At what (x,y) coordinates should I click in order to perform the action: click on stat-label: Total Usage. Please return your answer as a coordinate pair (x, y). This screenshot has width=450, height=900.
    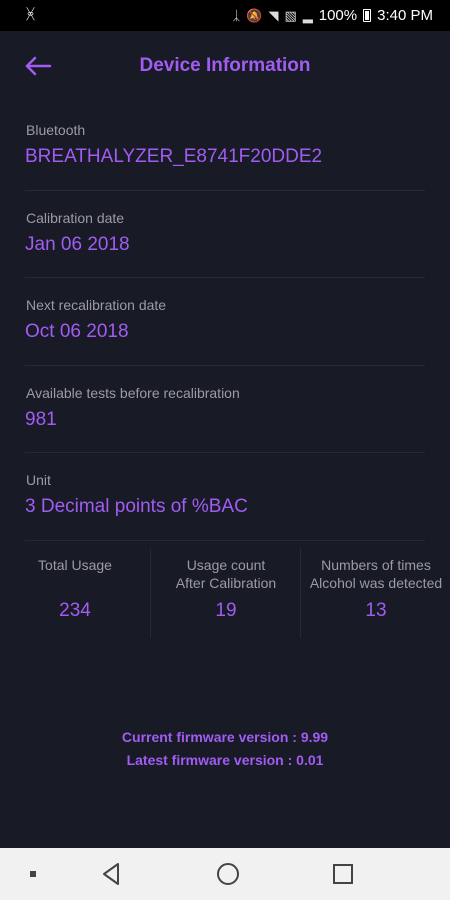
    Looking at the image, I should click on (75, 565).